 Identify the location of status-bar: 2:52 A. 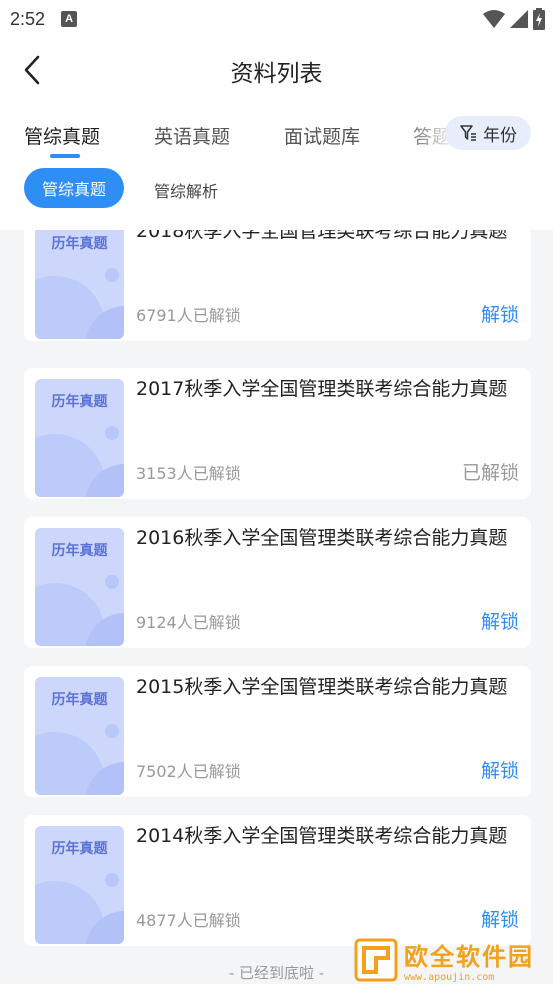
(276, 19).